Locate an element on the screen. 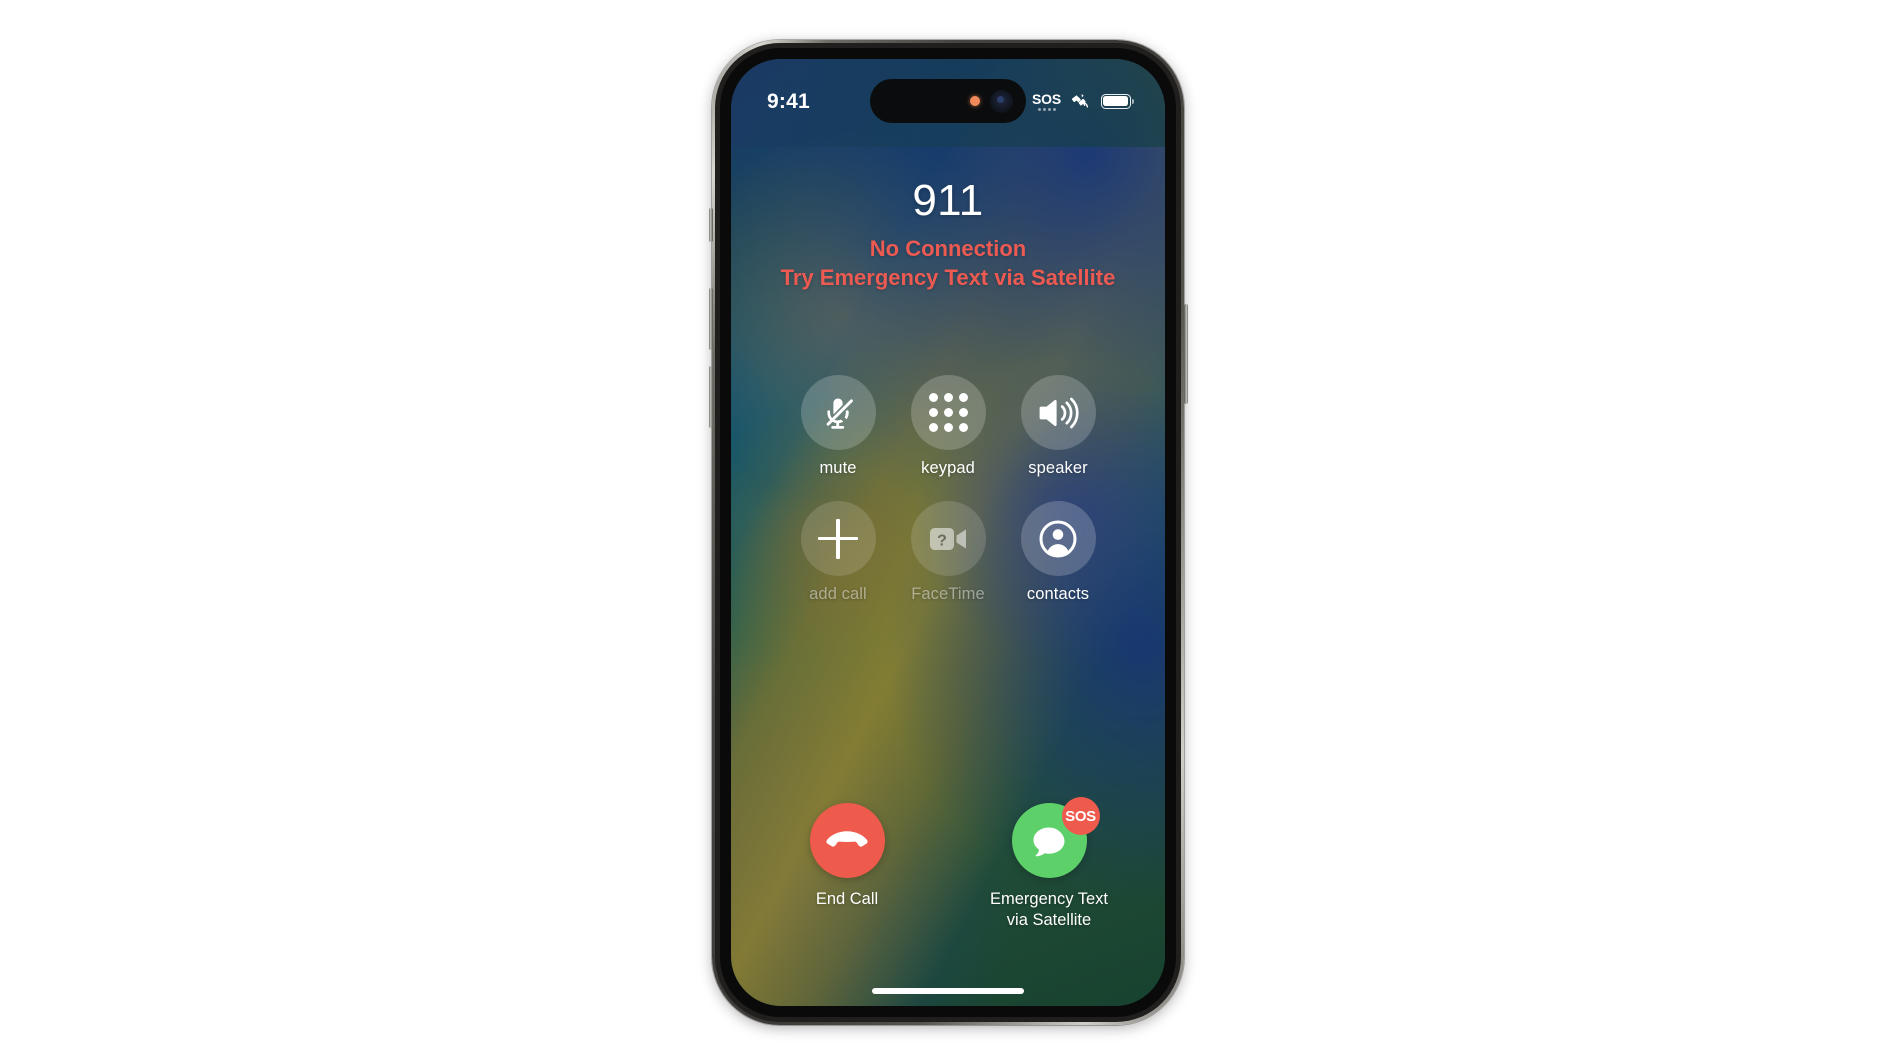 This screenshot has height=1060, width=1884. control-speaker: speaker is located at coordinates (1058, 426).